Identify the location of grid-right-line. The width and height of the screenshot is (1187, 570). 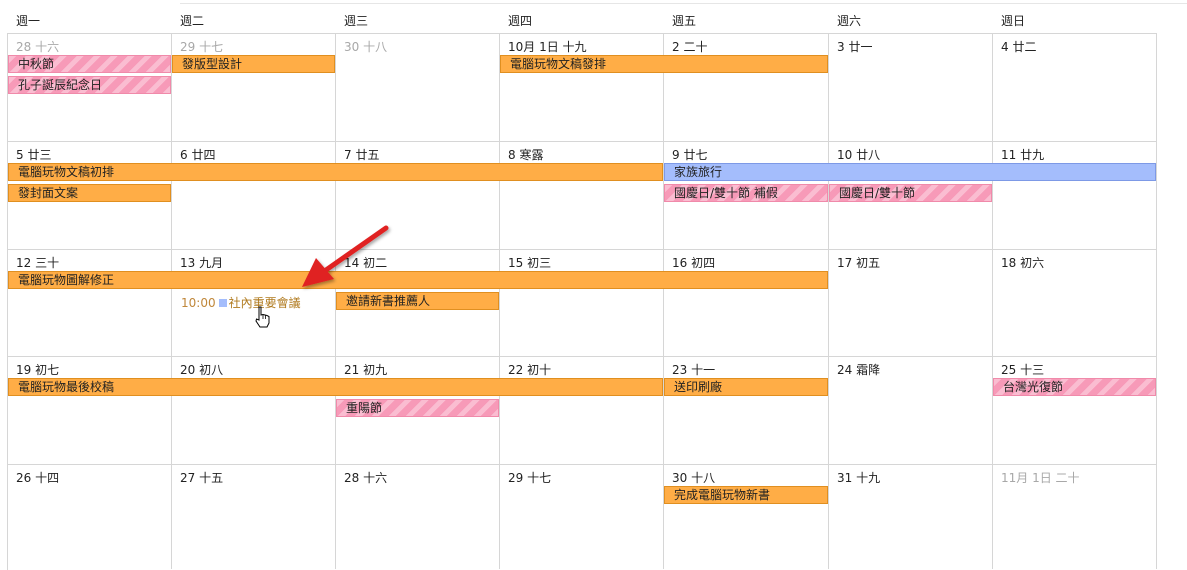
(1156, 301).